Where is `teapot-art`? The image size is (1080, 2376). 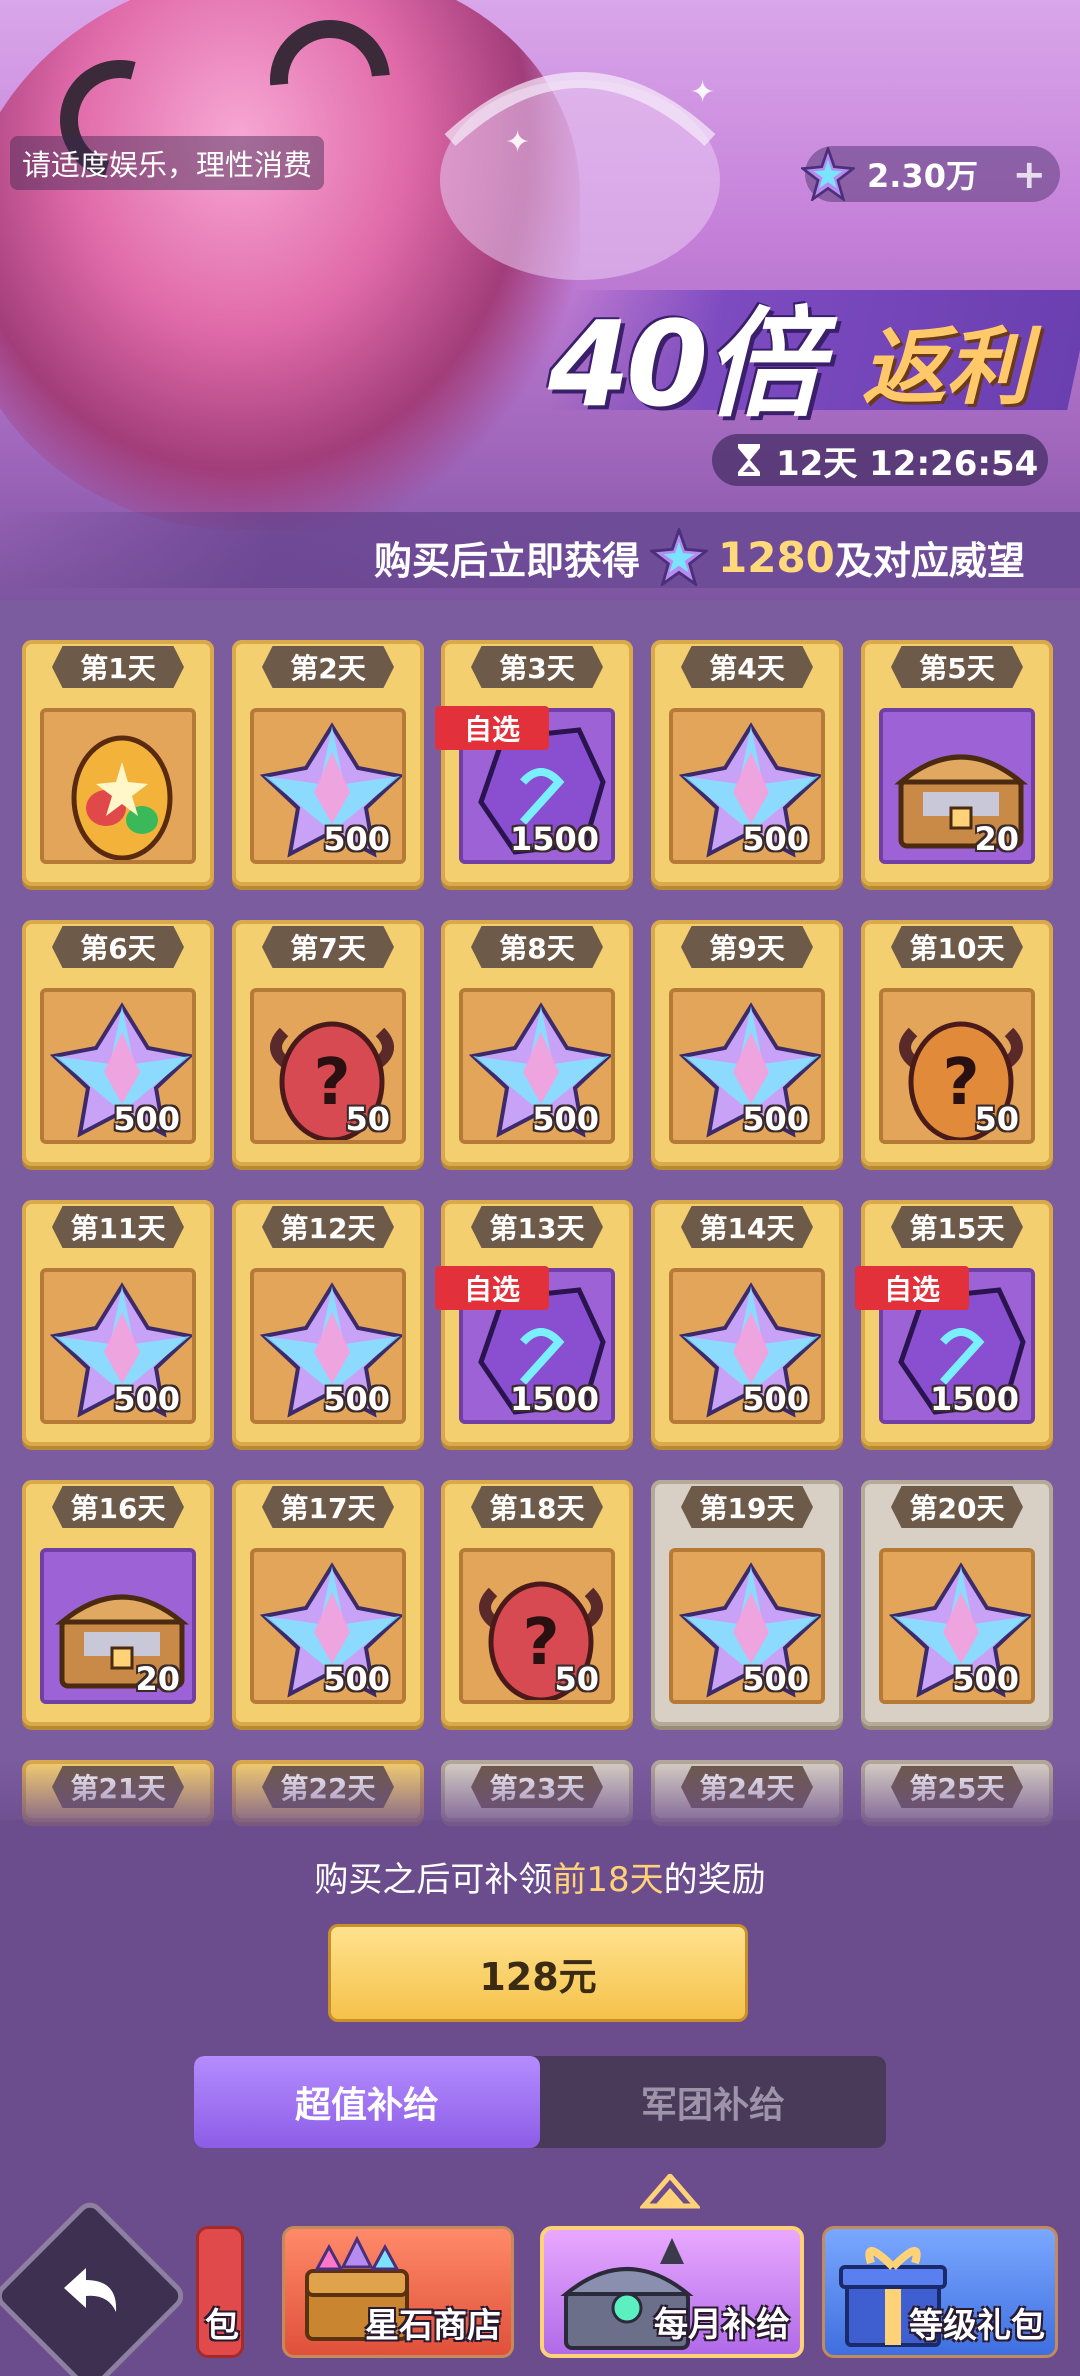 teapot-art is located at coordinates (580, 176).